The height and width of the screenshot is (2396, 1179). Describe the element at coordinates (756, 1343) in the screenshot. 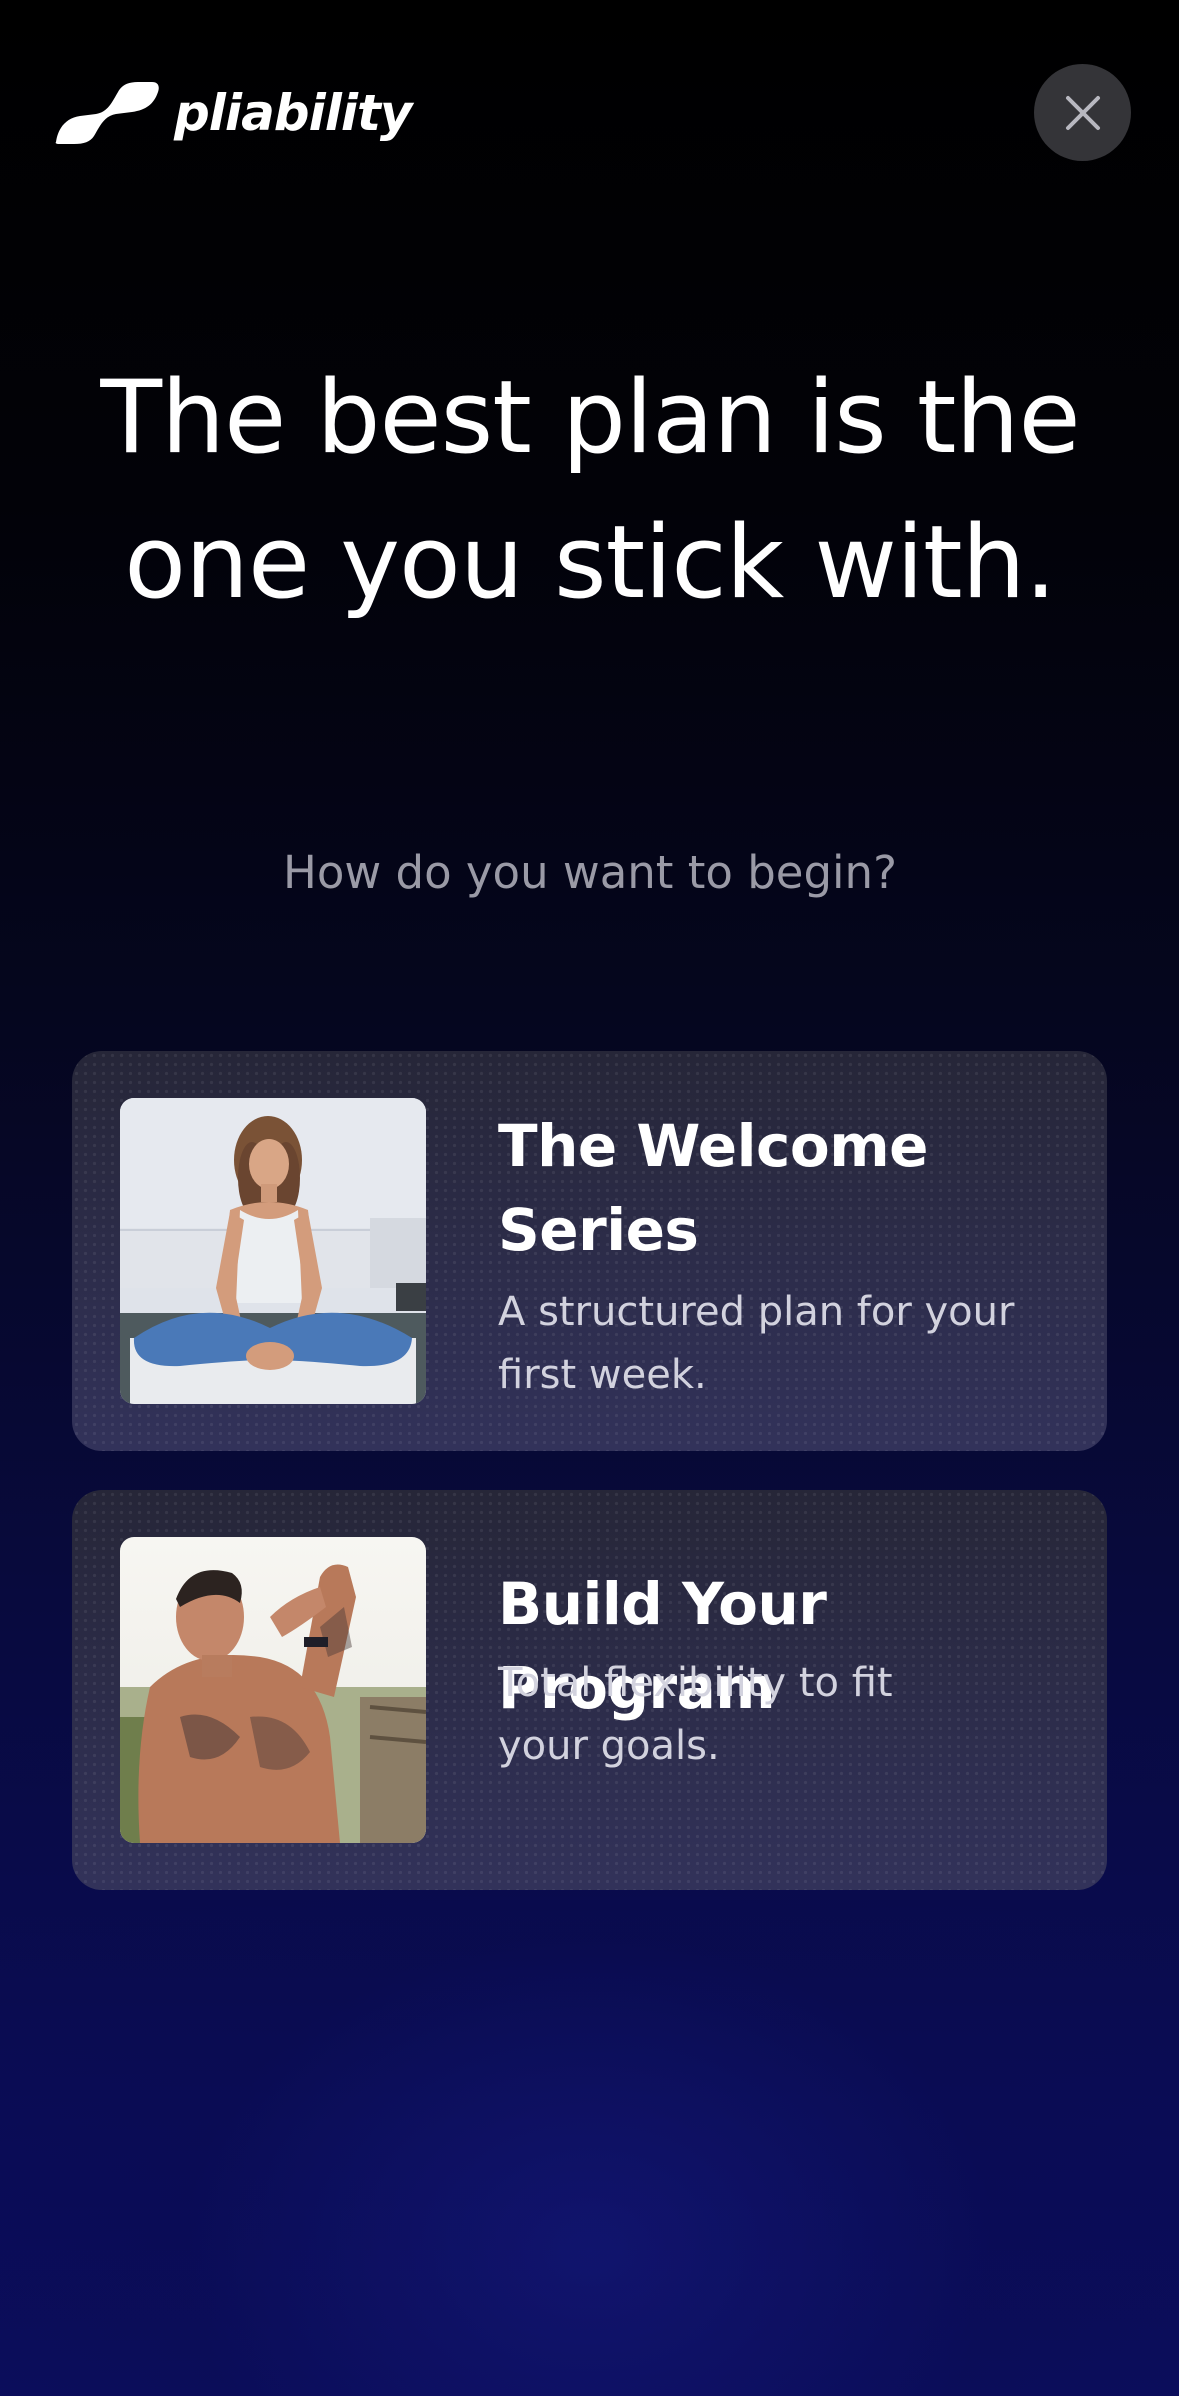

I see `welcome-series-description: A structured plan for your first week.` at that location.